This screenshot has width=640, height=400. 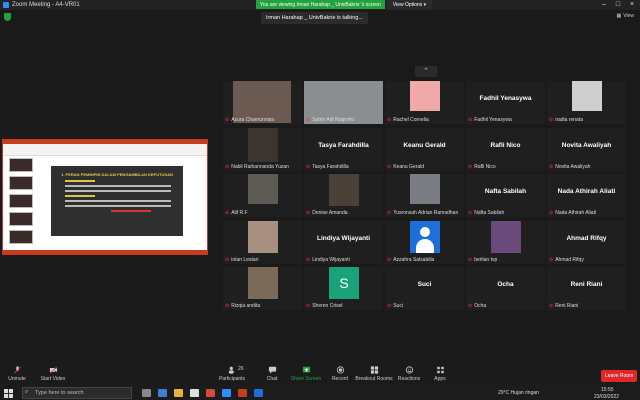 I want to click on participant-name-text: Yusronsah Adrian Ramadhan, so click(x=426, y=213).